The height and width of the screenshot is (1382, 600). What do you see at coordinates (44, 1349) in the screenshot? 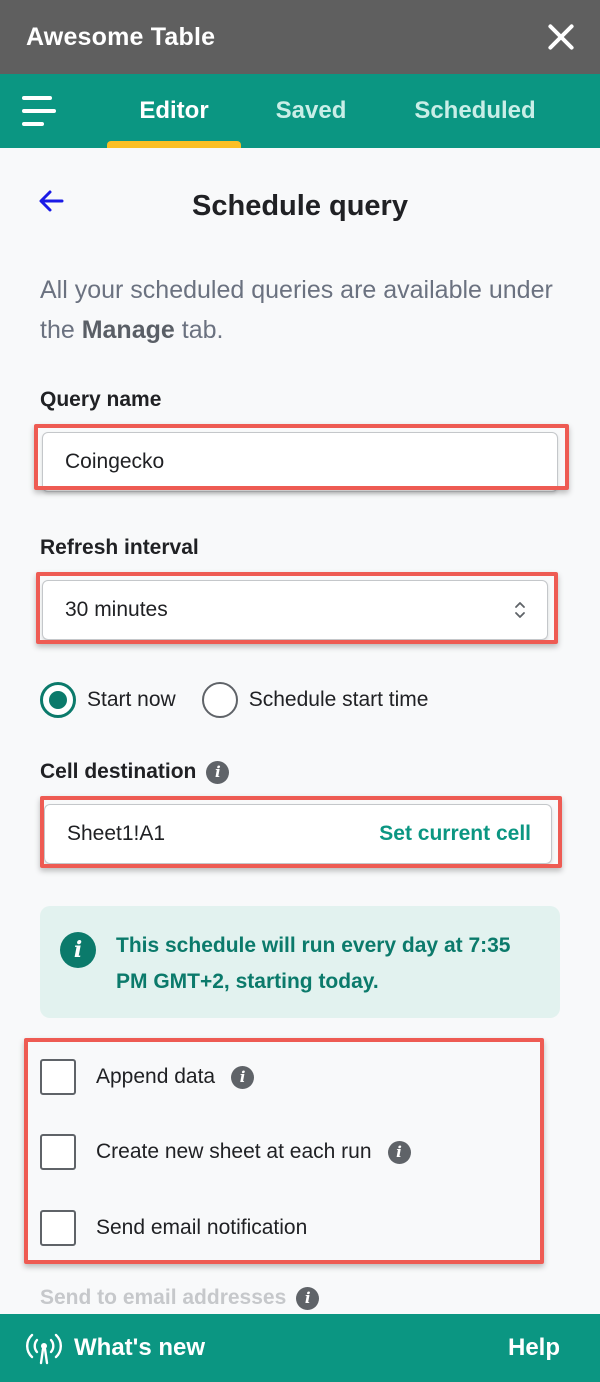
I see `broadcast-icon` at bounding box center [44, 1349].